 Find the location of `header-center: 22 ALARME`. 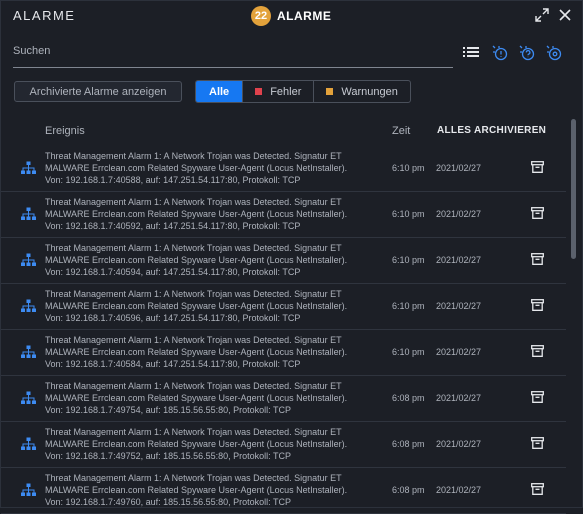

header-center: 22 ALARME is located at coordinates (291, 16).